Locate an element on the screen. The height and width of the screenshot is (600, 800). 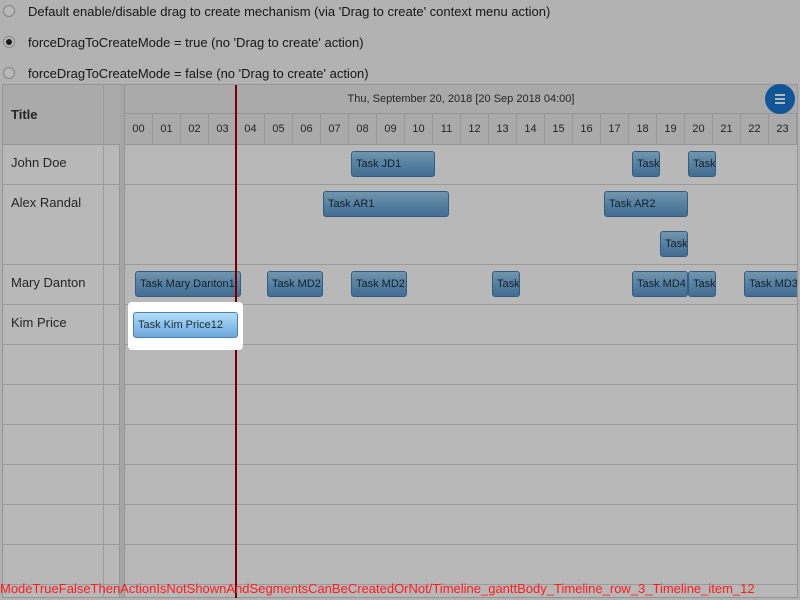
task-jd3: Task is located at coordinates (702, 164).